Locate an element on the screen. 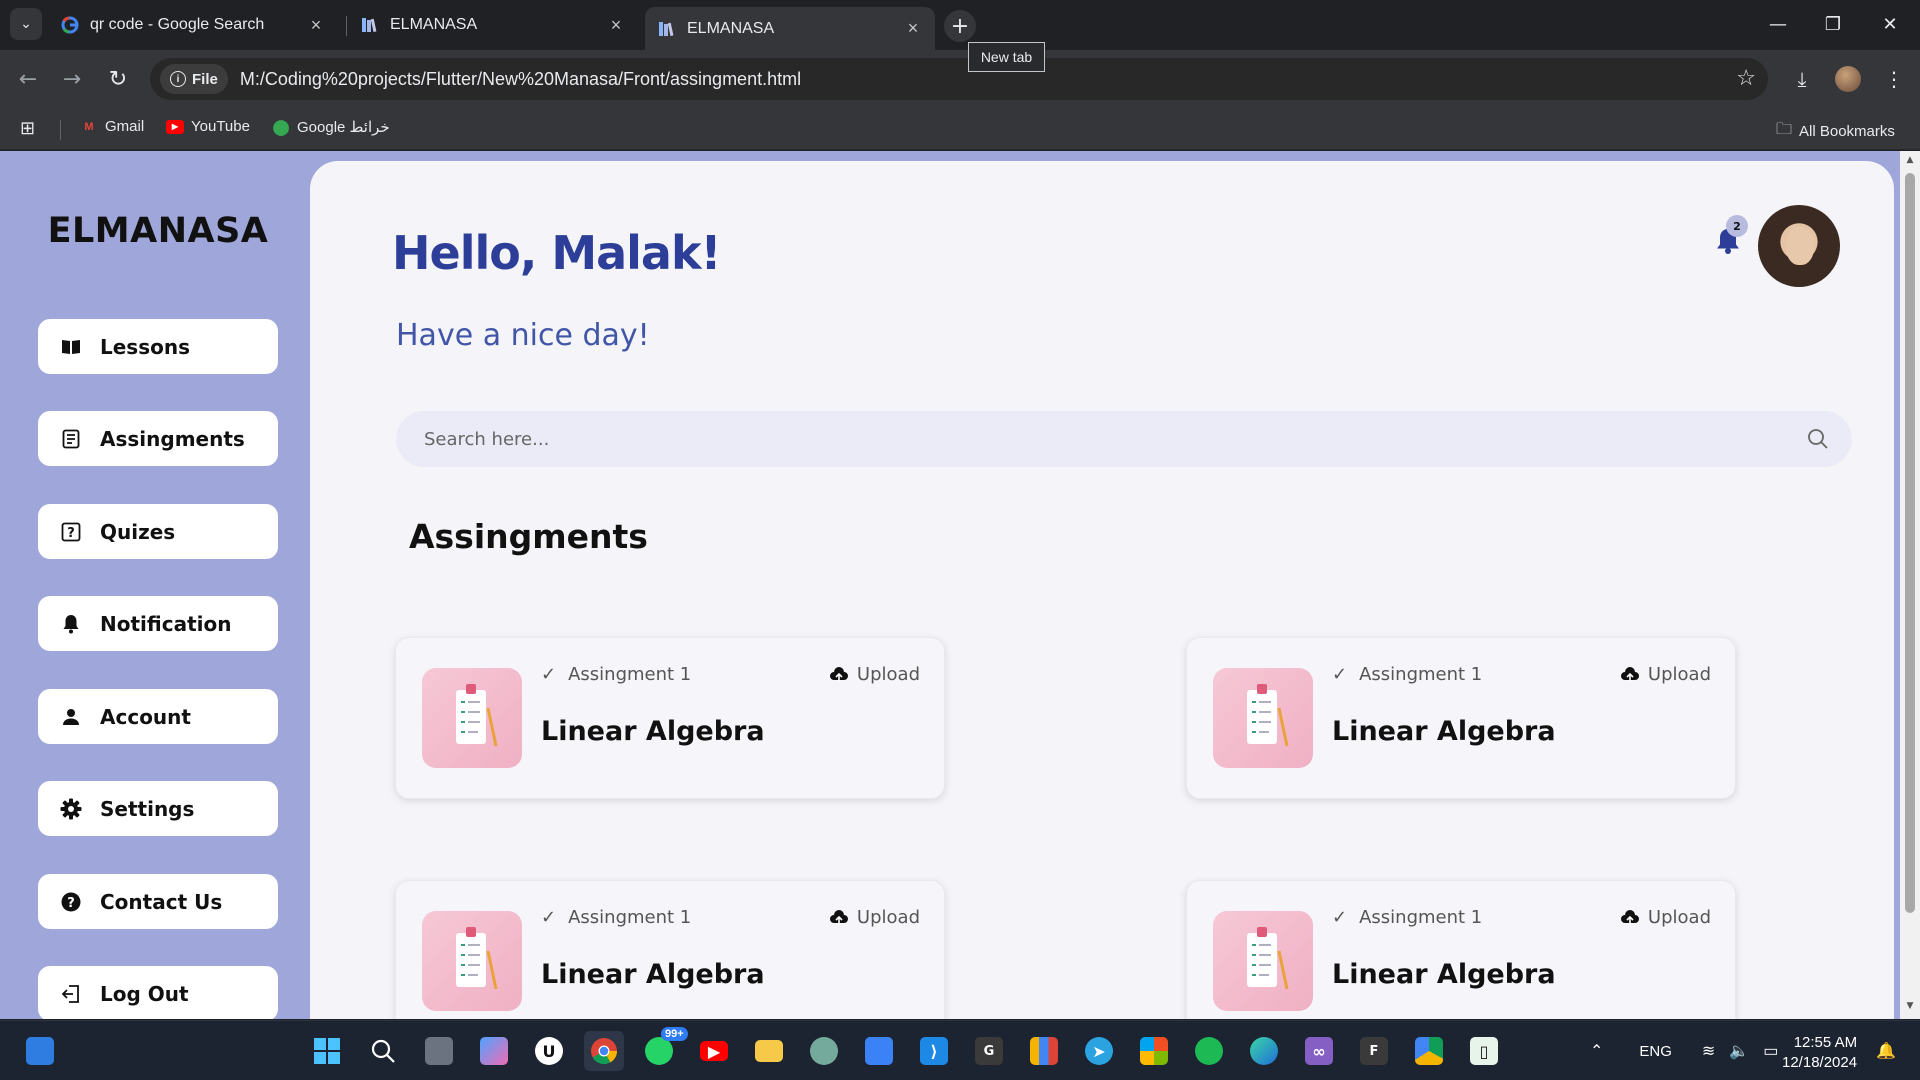 The height and width of the screenshot is (1080, 1920). bar-chart-icon is located at coordinates (1044, 1051).